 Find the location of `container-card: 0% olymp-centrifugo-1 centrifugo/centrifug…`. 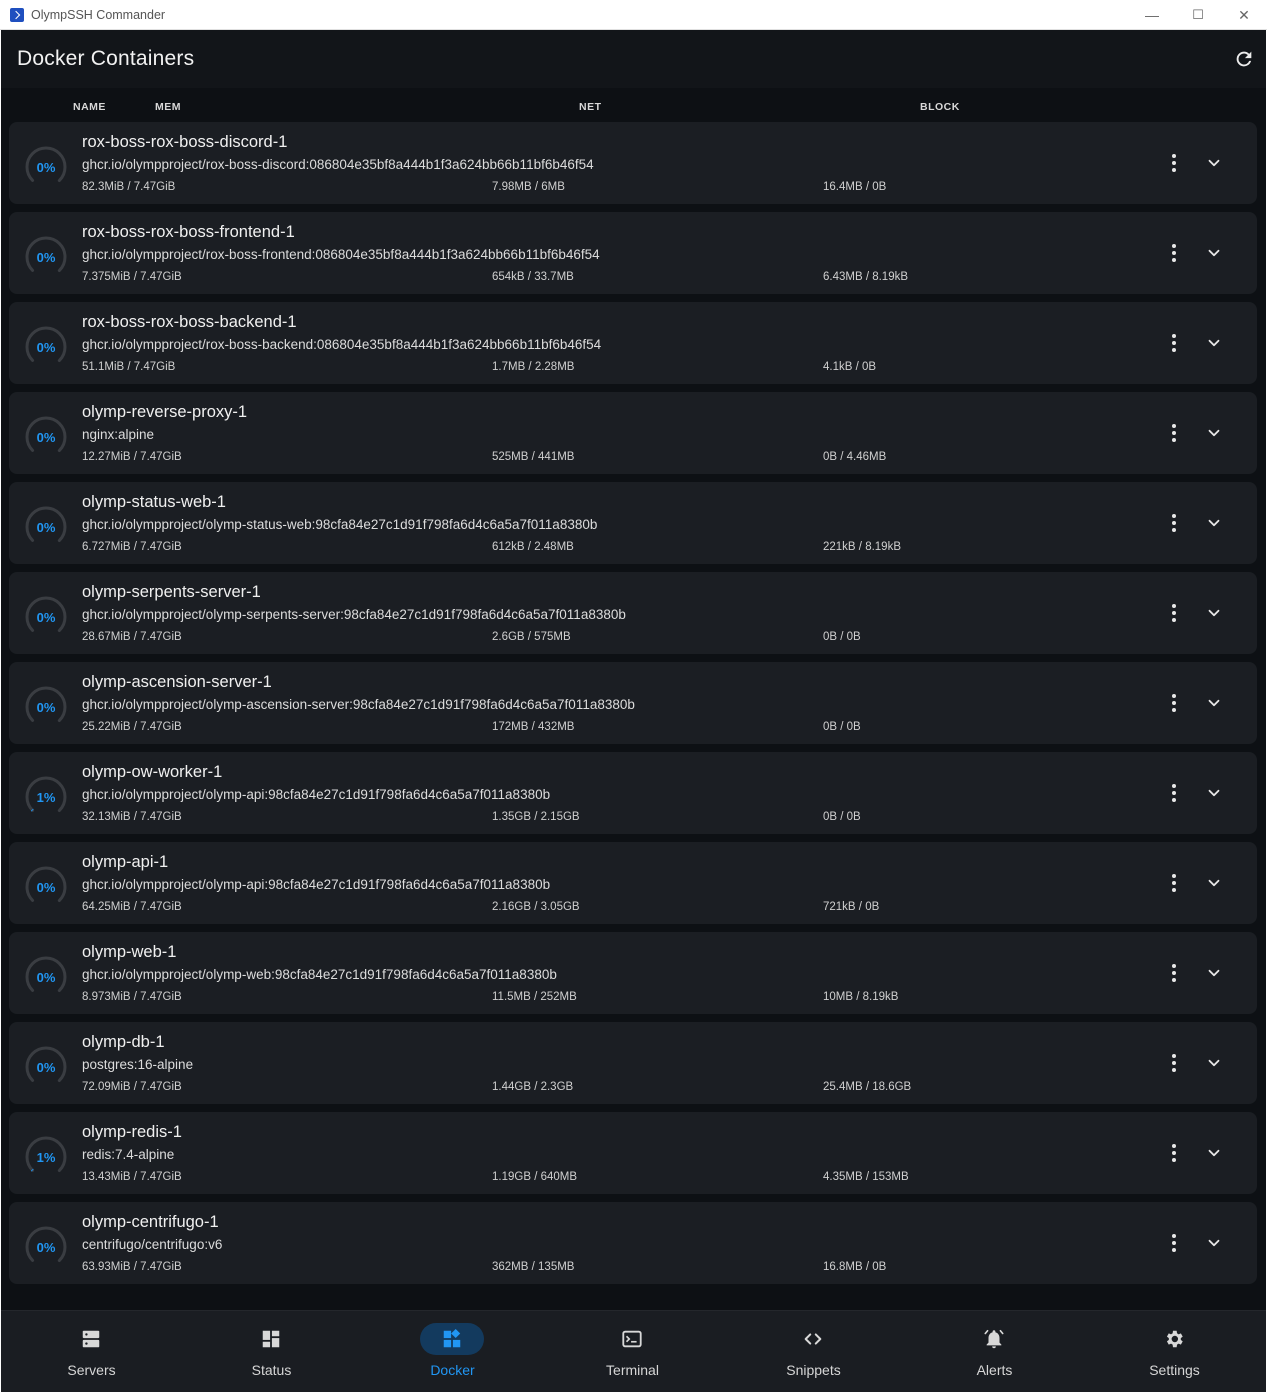

container-card: 0% olymp-centrifugo-1 centrifugo/centrifug… is located at coordinates (633, 1243).